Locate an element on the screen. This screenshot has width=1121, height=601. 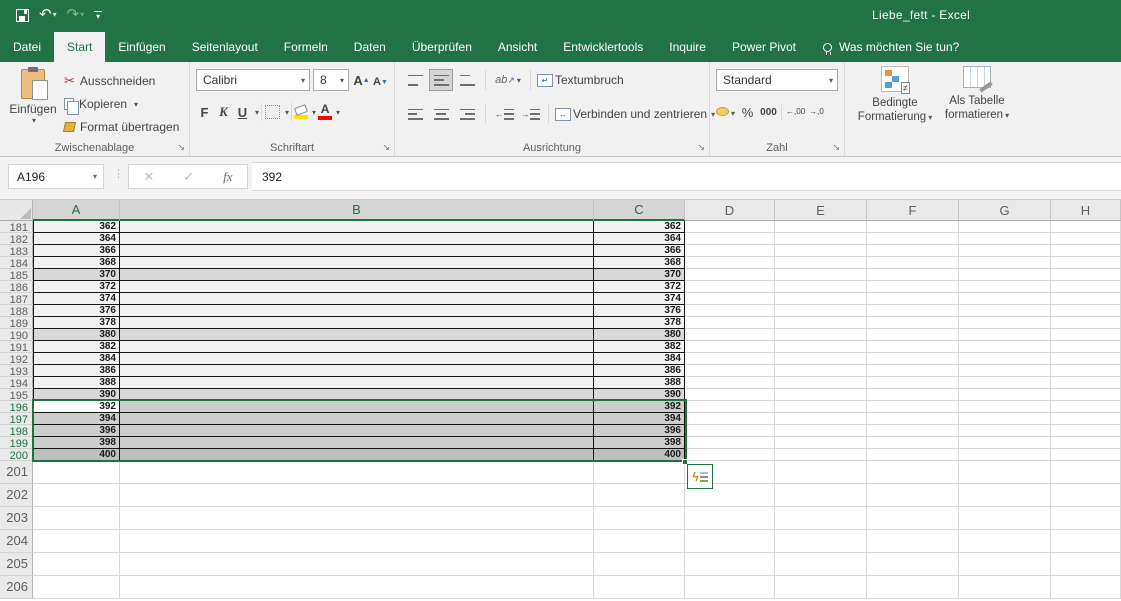
format-painter-button: Format übertragen is located at coordinates (120, 127).